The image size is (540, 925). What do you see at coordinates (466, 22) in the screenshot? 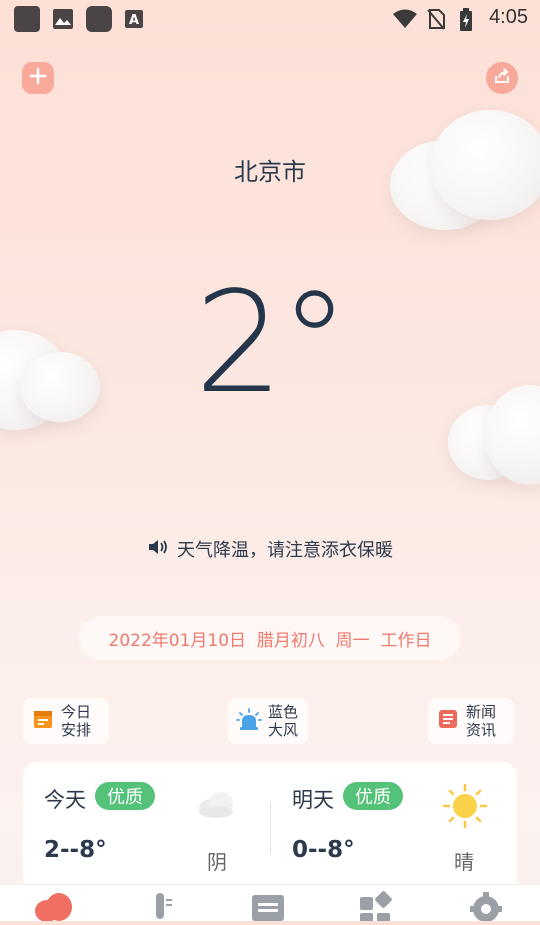
I see `battery-charging-icon` at bounding box center [466, 22].